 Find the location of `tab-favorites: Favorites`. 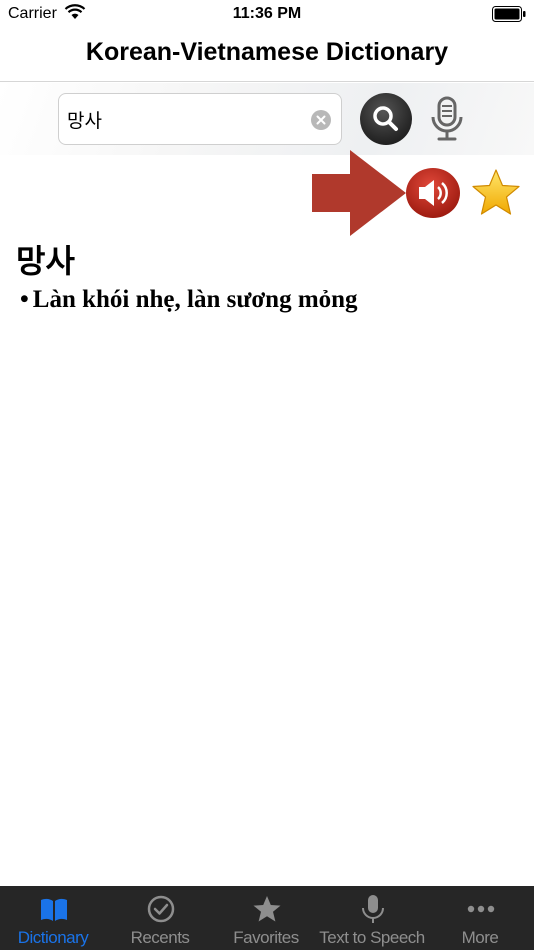

tab-favorites: Favorites is located at coordinates (266, 918).